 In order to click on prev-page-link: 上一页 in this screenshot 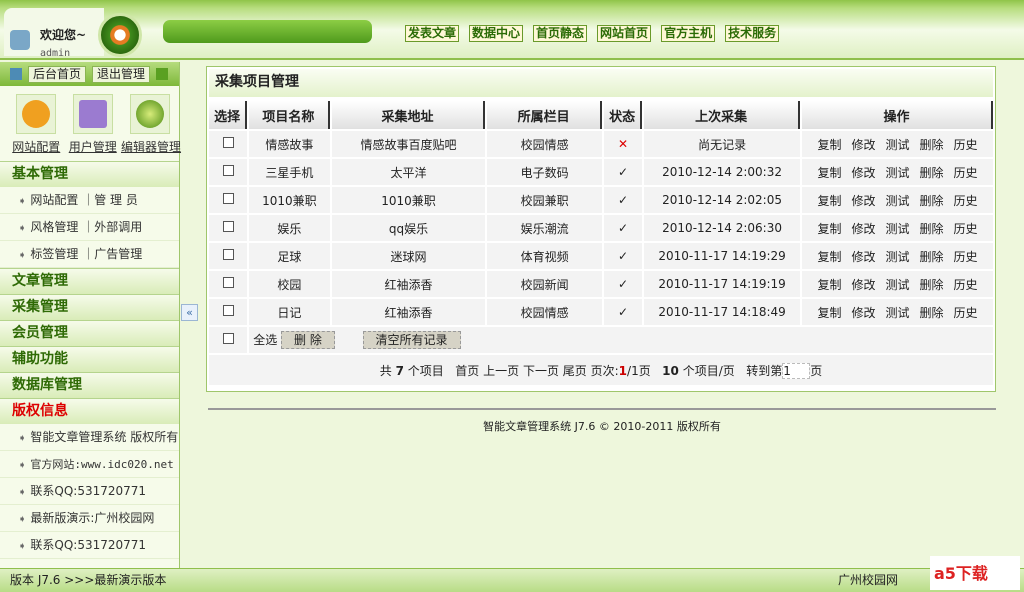, I will do `click(501, 371)`.